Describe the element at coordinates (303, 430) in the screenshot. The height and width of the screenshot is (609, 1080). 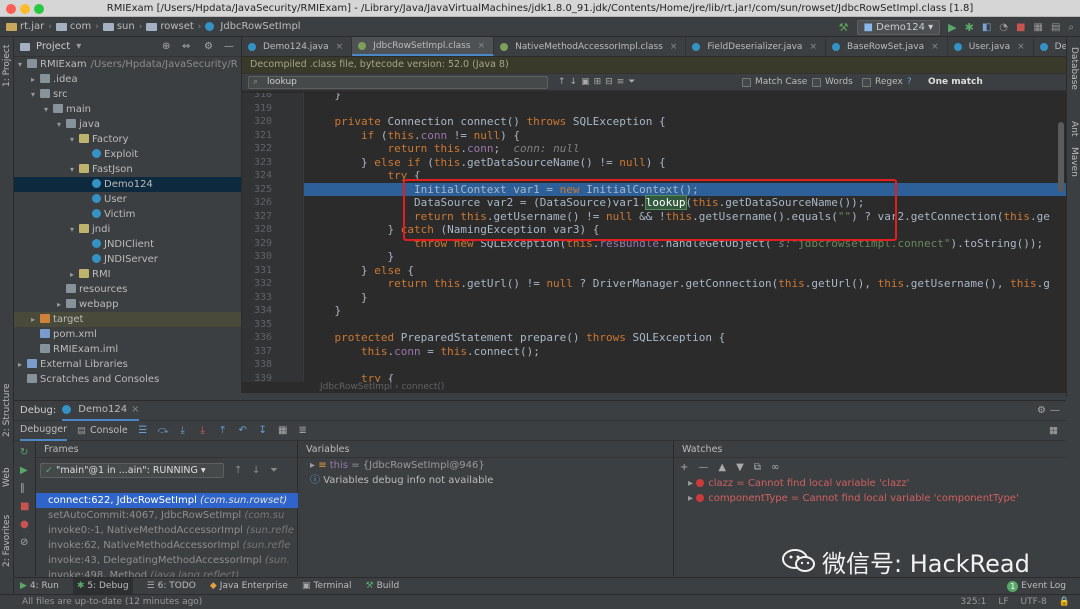
I see `trace-icon: ≣` at that location.